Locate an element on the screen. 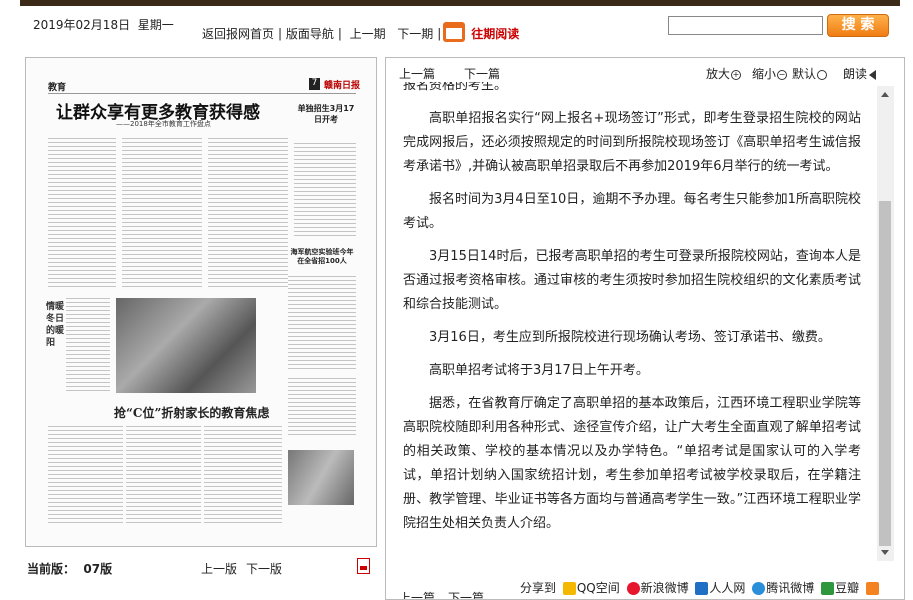 This screenshot has width=913, height=600. share-douban: 豆瓣 is located at coordinates (847, 588).